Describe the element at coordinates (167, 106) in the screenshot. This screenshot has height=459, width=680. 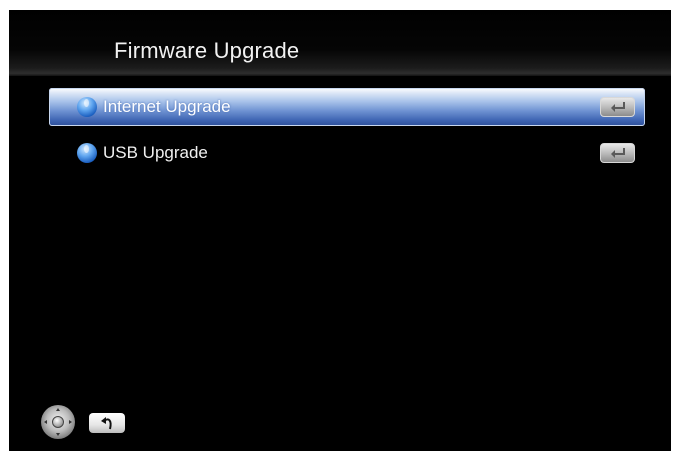
I see `menu-item-label: Internet Upgrade` at that location.